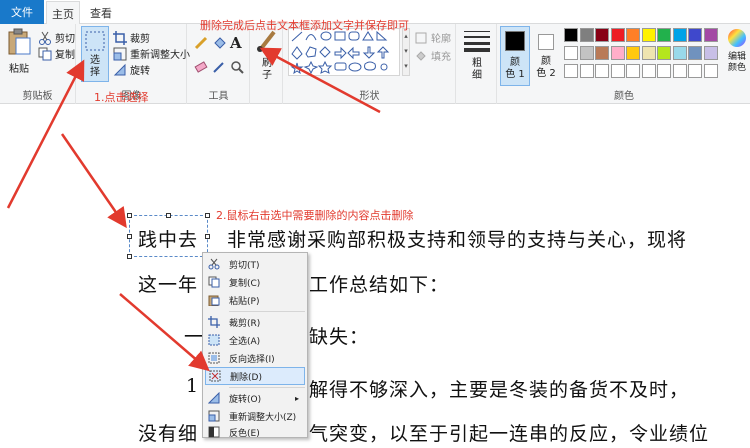  What do you see at coordinates (547, 56) in the screenshot?
I see `color2-button: 颜 色 2` at bounding box center [547, 56].